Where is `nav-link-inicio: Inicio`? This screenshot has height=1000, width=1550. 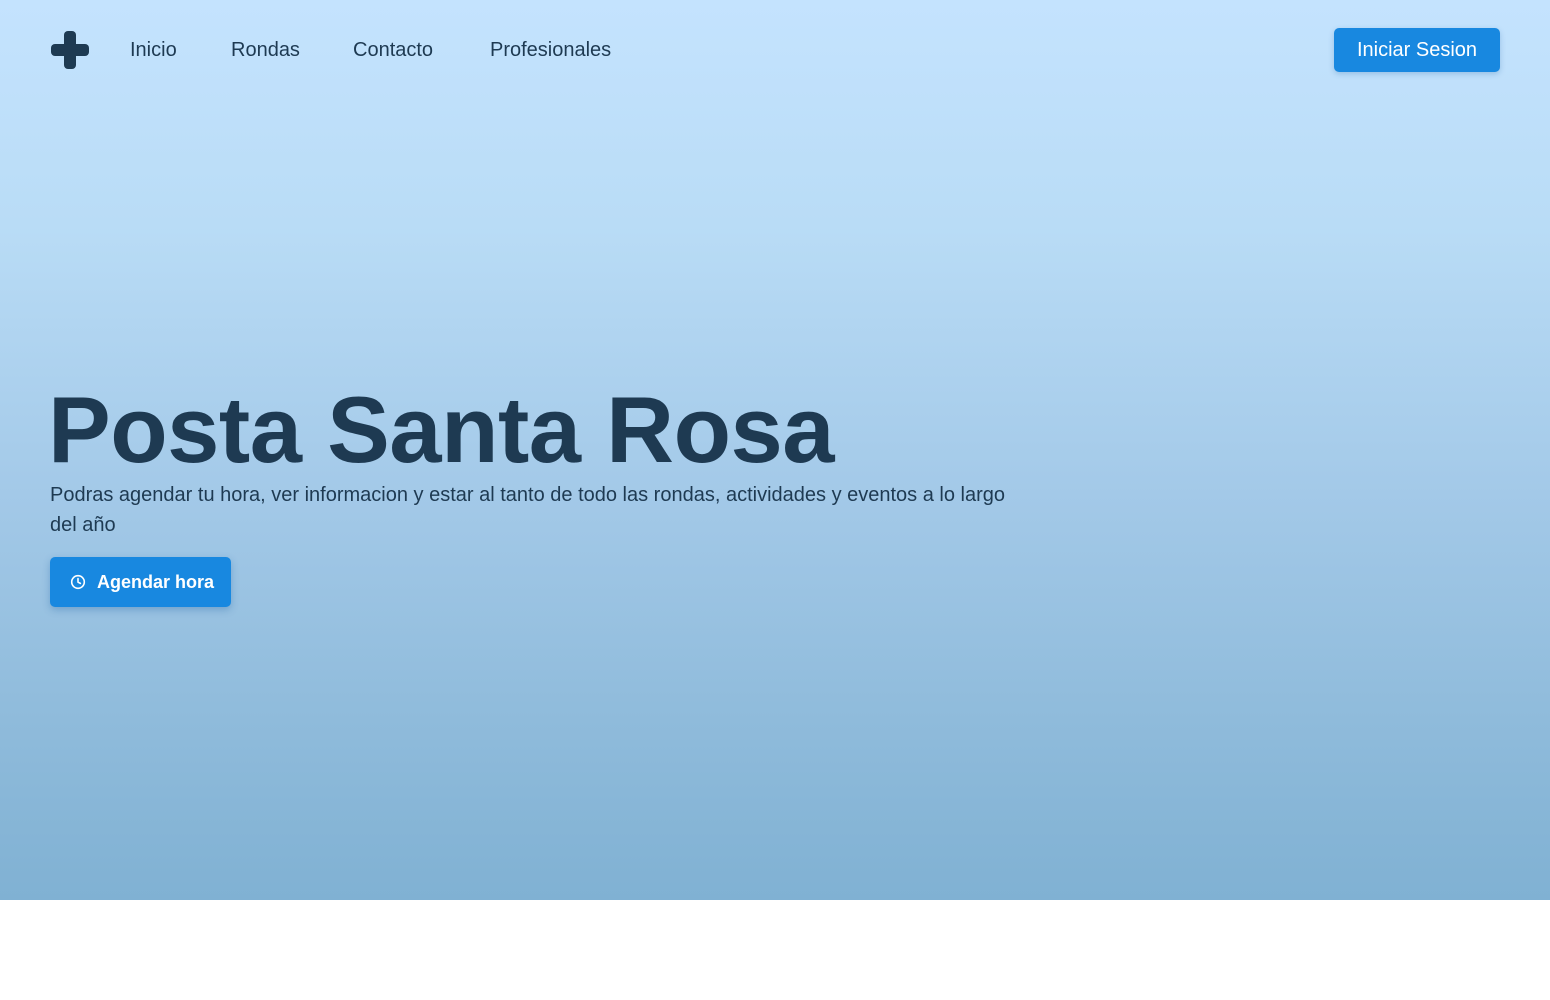
nav-link-inicio: Inicio is located at coordinates (153, 50).